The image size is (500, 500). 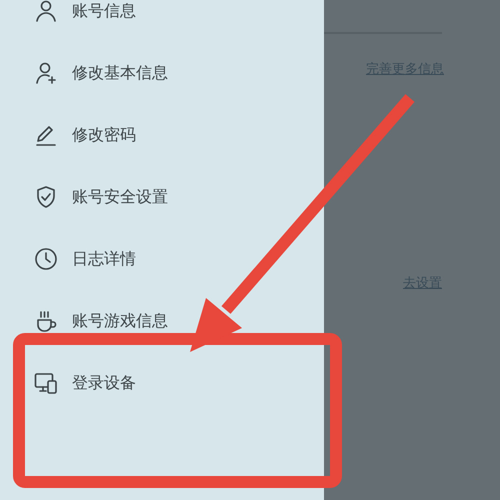 What do you see at coordinates (162, 321) in the screenshot?
I see `menu-item: 账号游戏信息` at bounding box center [162, 321].